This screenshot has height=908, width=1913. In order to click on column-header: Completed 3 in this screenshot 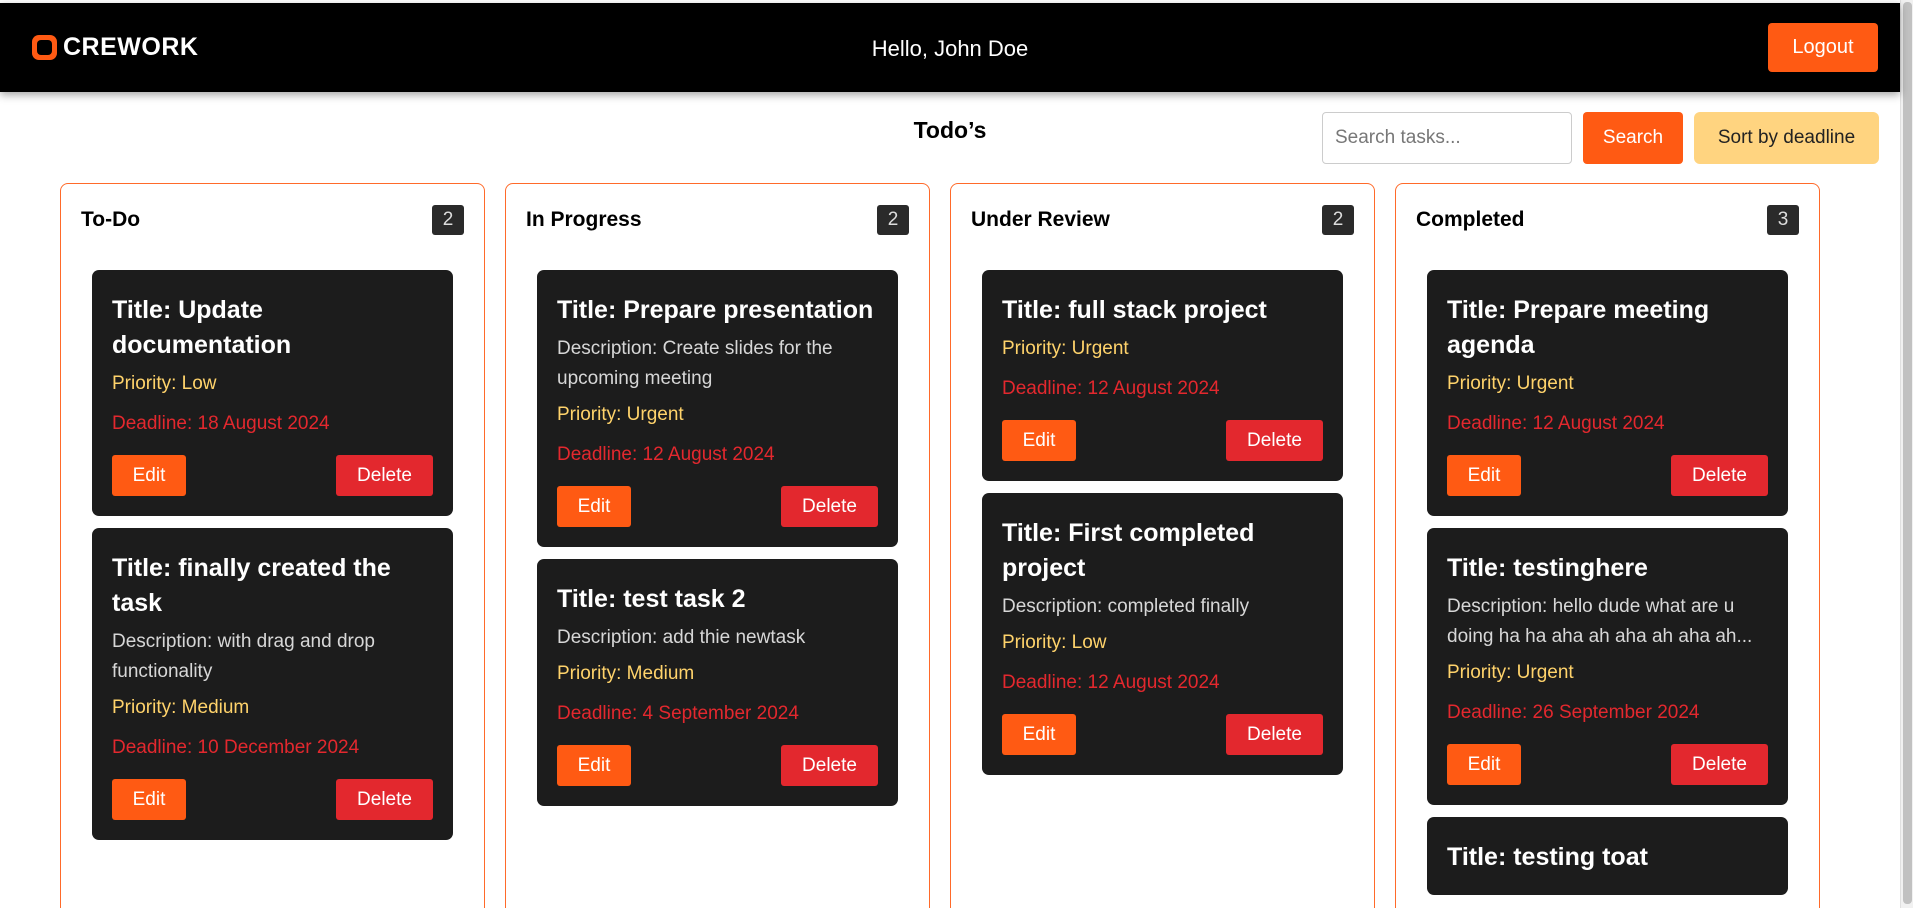, I will do `click(1607, 220)`.